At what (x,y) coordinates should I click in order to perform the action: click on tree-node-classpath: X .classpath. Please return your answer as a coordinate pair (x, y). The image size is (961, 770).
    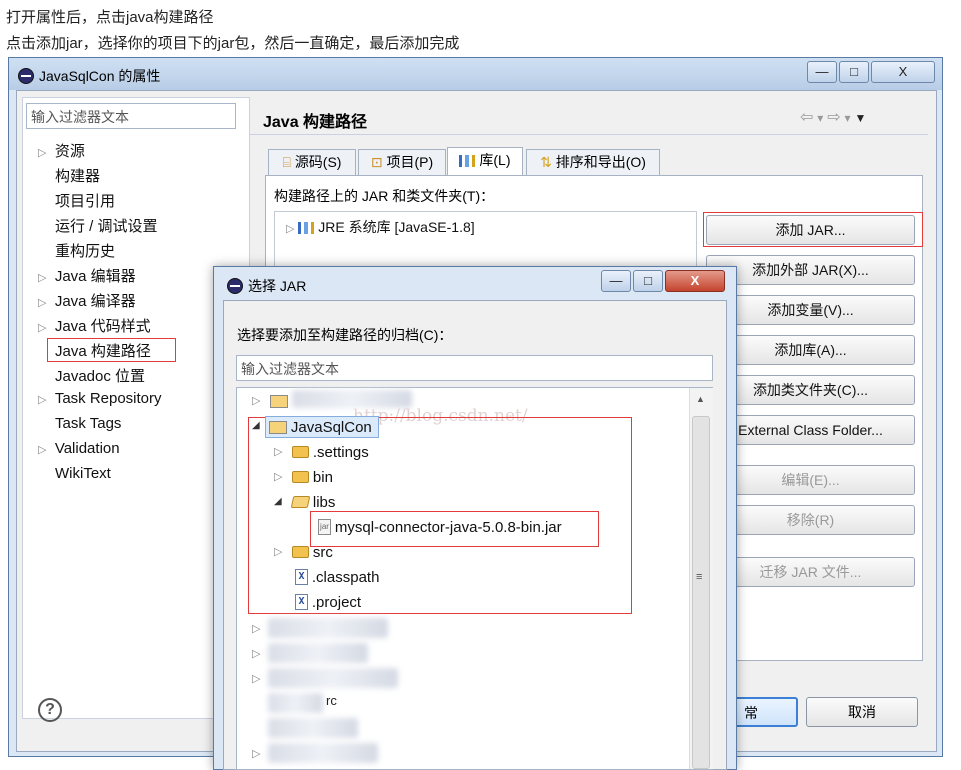
    Looking at the image, I should click on (337, 577).